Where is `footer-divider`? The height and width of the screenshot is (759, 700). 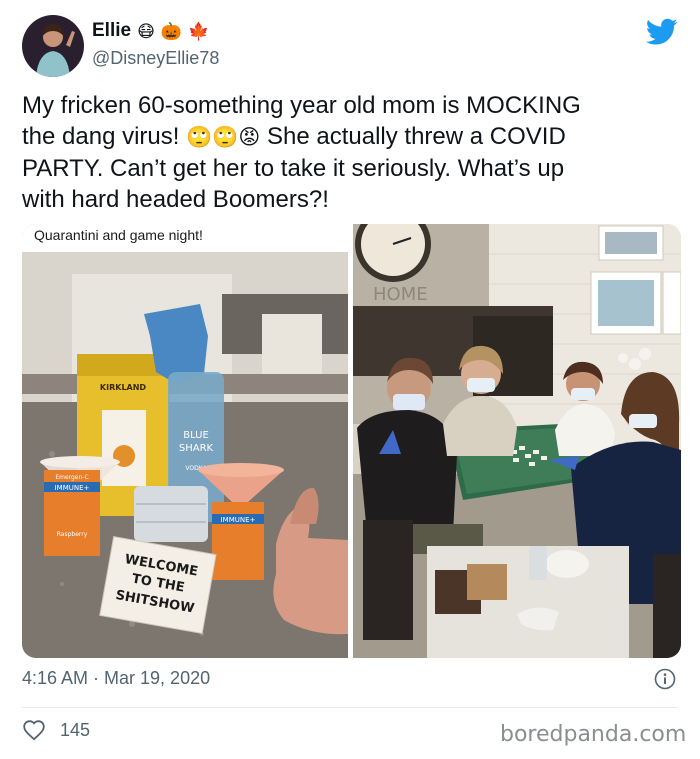 footer-divider is located at coordinates (350, 707).